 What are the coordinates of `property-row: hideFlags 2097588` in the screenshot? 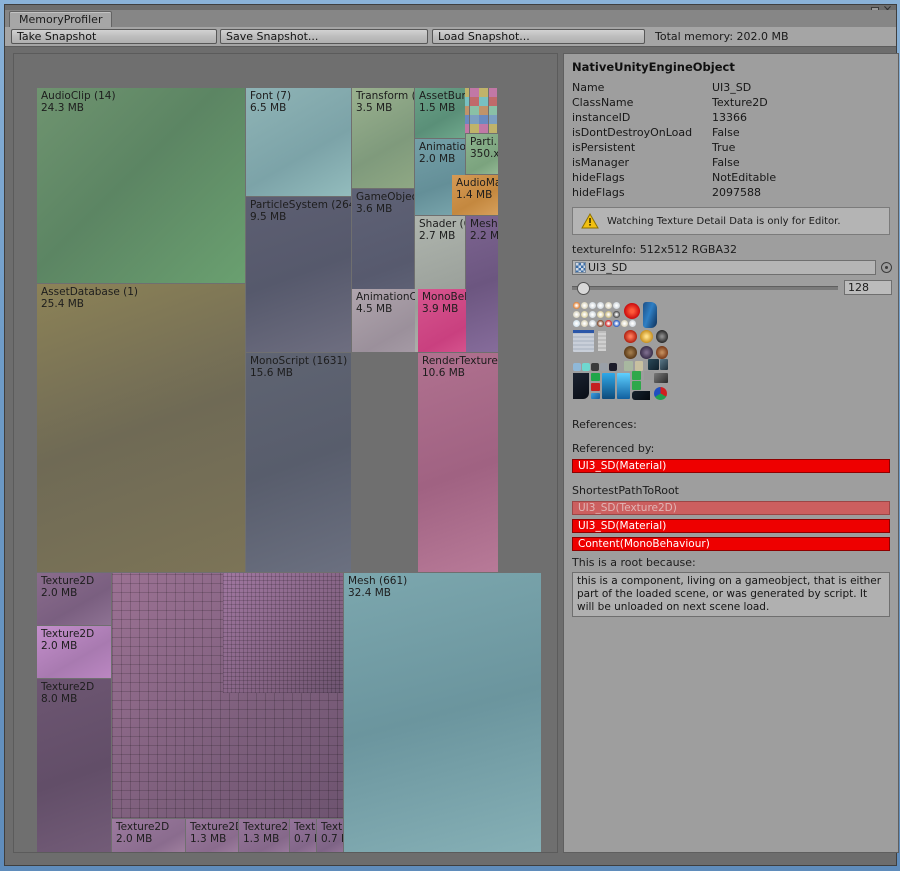 It's located at (732, 192).